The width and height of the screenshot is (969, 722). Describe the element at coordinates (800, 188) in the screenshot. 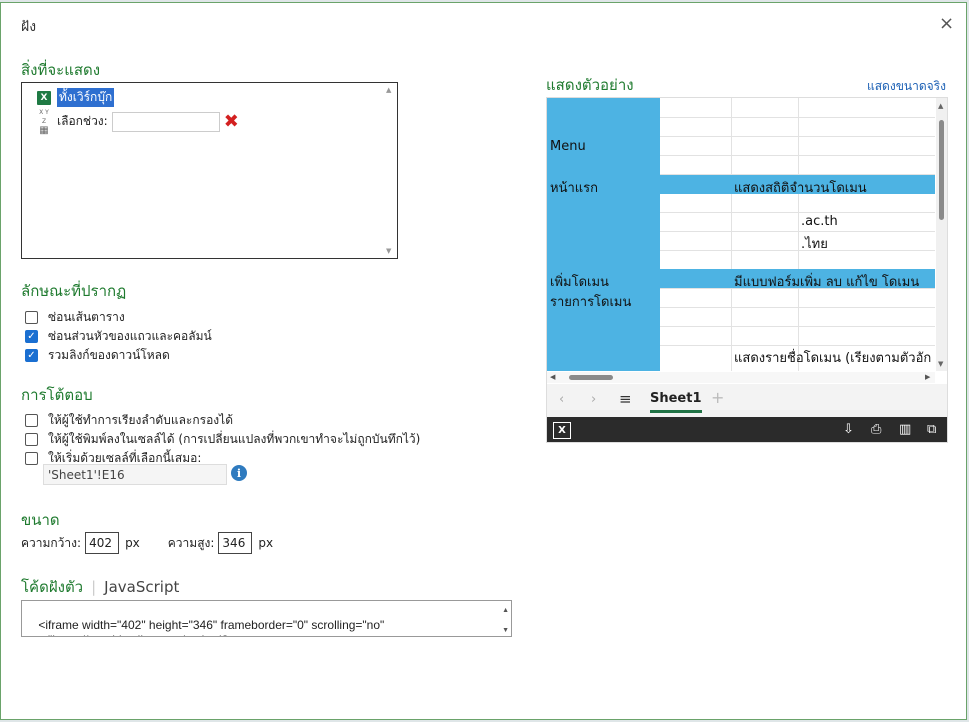

I see `cell-stats: แสดงสถิติจำนวนโดเมน` at that location.